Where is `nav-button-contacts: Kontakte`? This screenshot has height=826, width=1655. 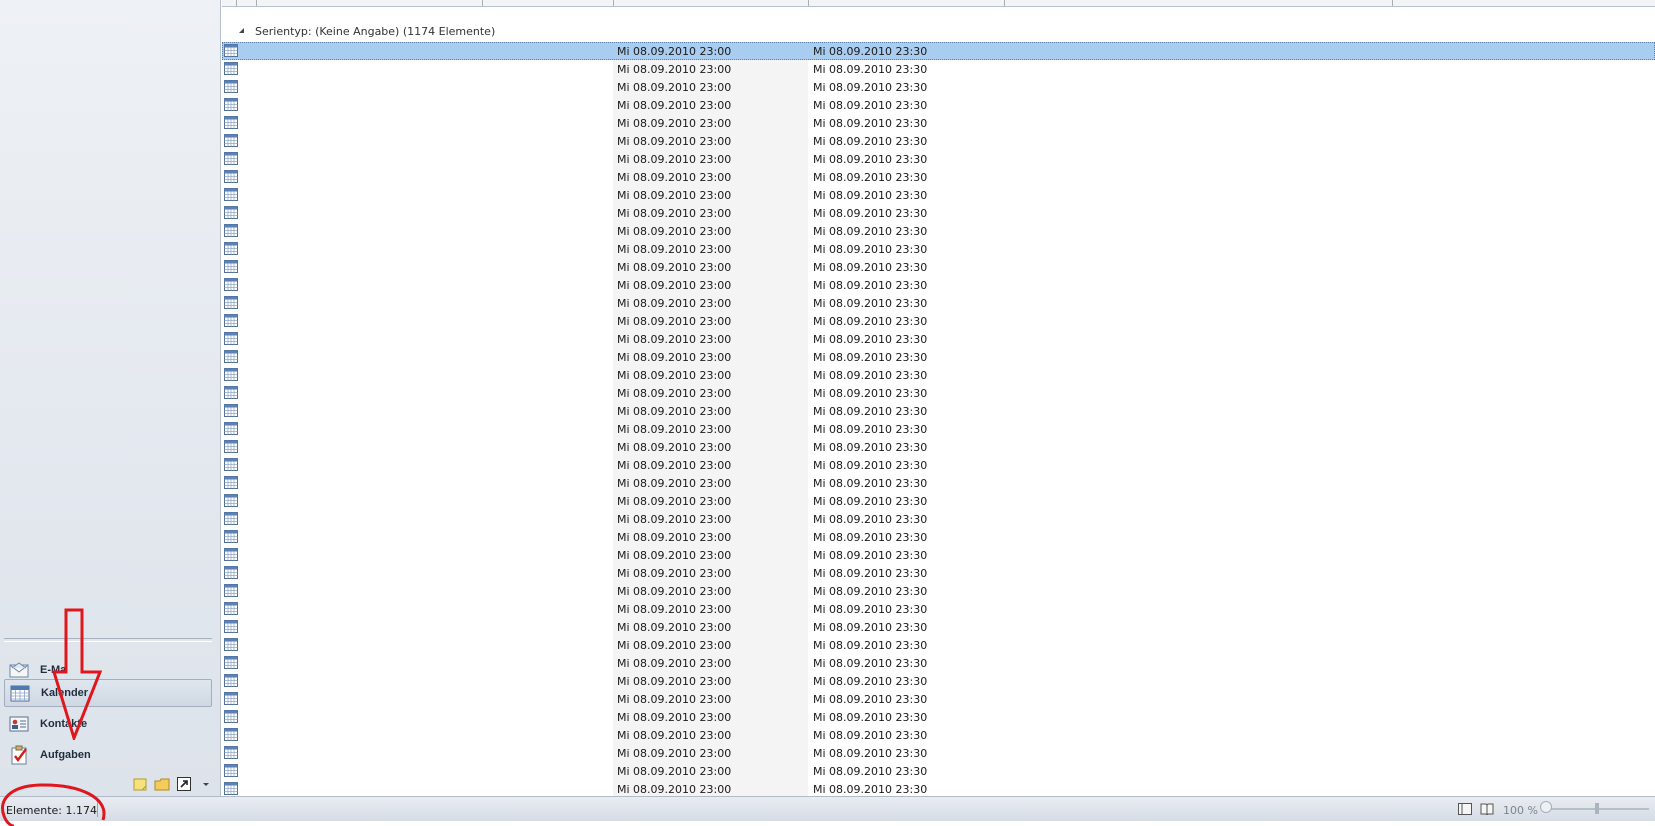
nav-button-contacts: Kontakte is located at coordinates (108, 724).